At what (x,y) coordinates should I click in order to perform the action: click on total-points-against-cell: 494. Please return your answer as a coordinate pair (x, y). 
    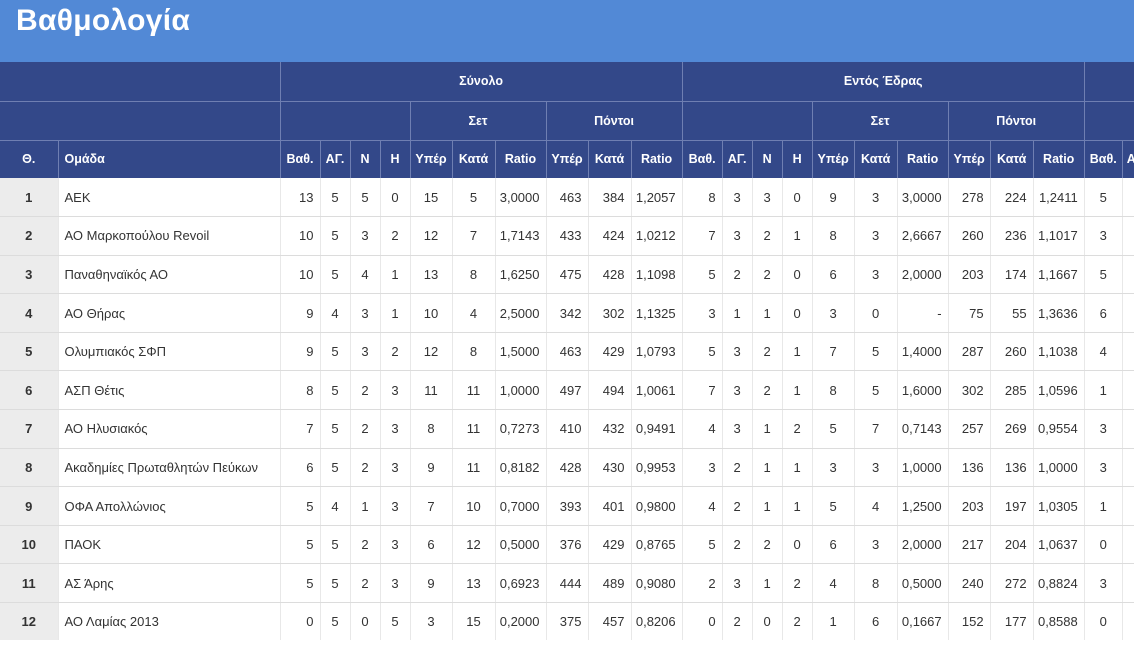
    Looking at the image, I should click on (610, 390).